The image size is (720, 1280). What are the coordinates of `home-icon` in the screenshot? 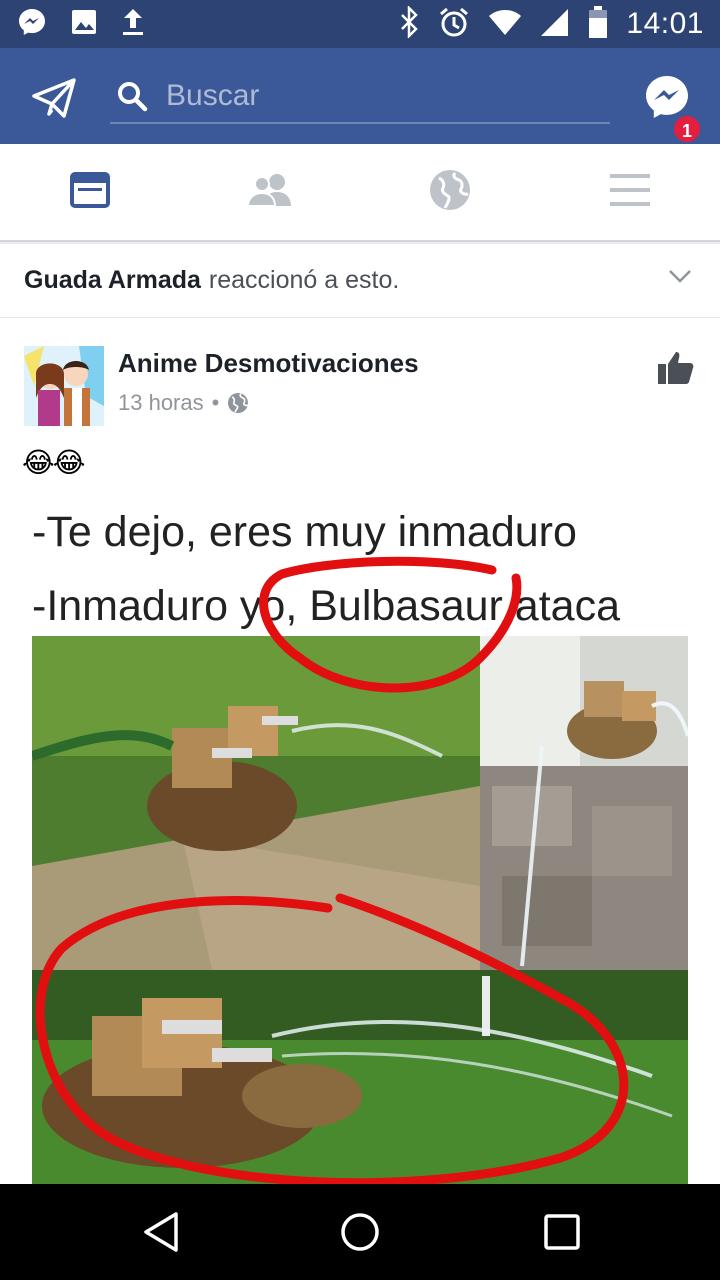 It's located at (360, 1232).